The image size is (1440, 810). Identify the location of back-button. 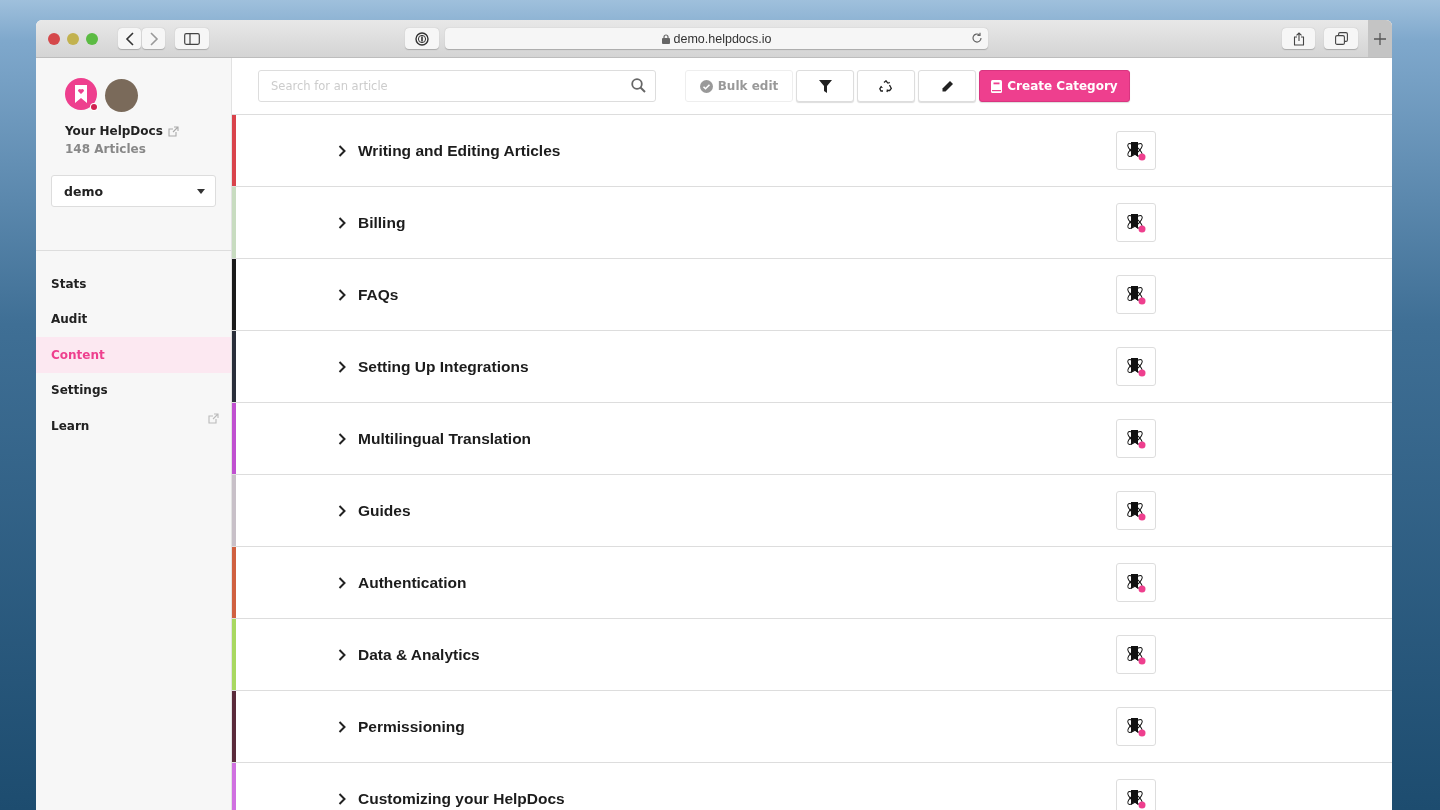
(129, 38).